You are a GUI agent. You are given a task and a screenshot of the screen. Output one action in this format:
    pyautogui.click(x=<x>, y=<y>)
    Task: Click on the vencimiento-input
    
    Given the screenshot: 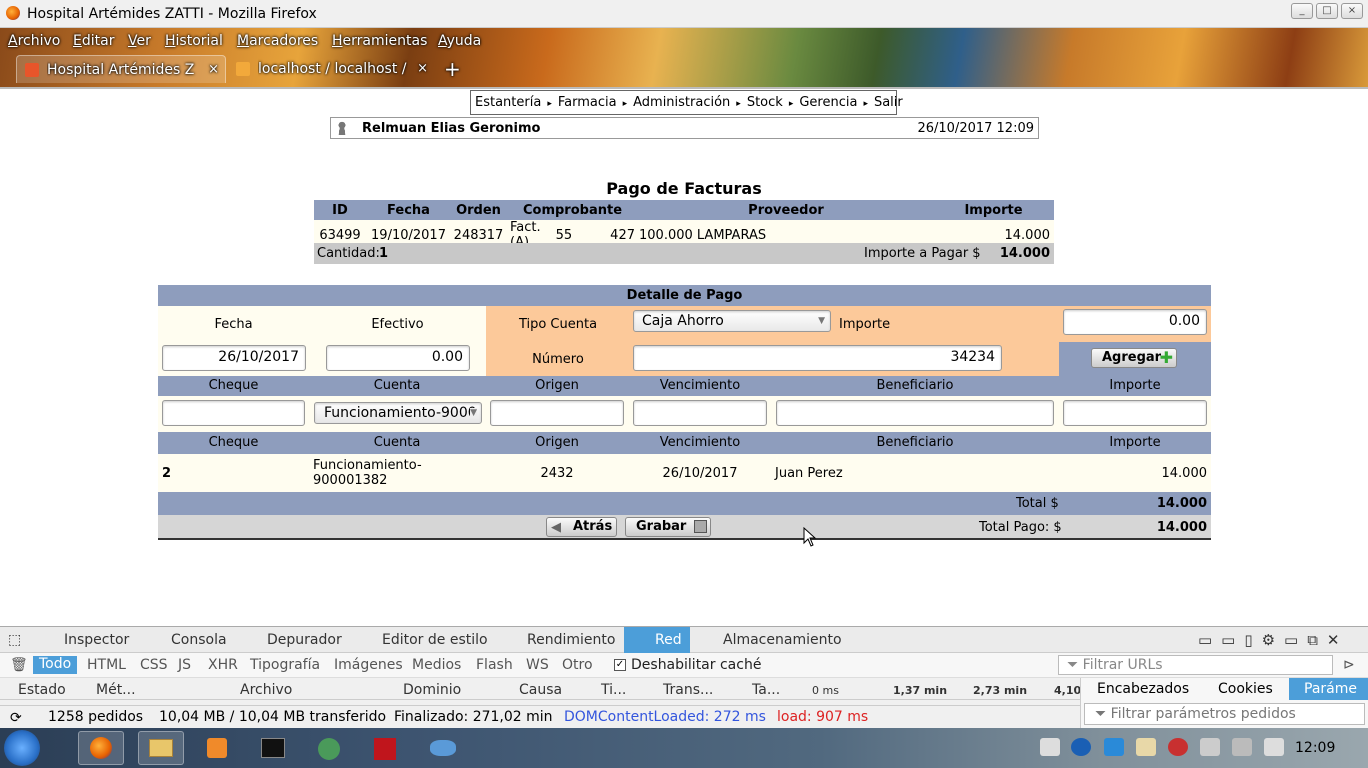 What is the action you would take?
    pyautogui.click(x=700, y=413)
    